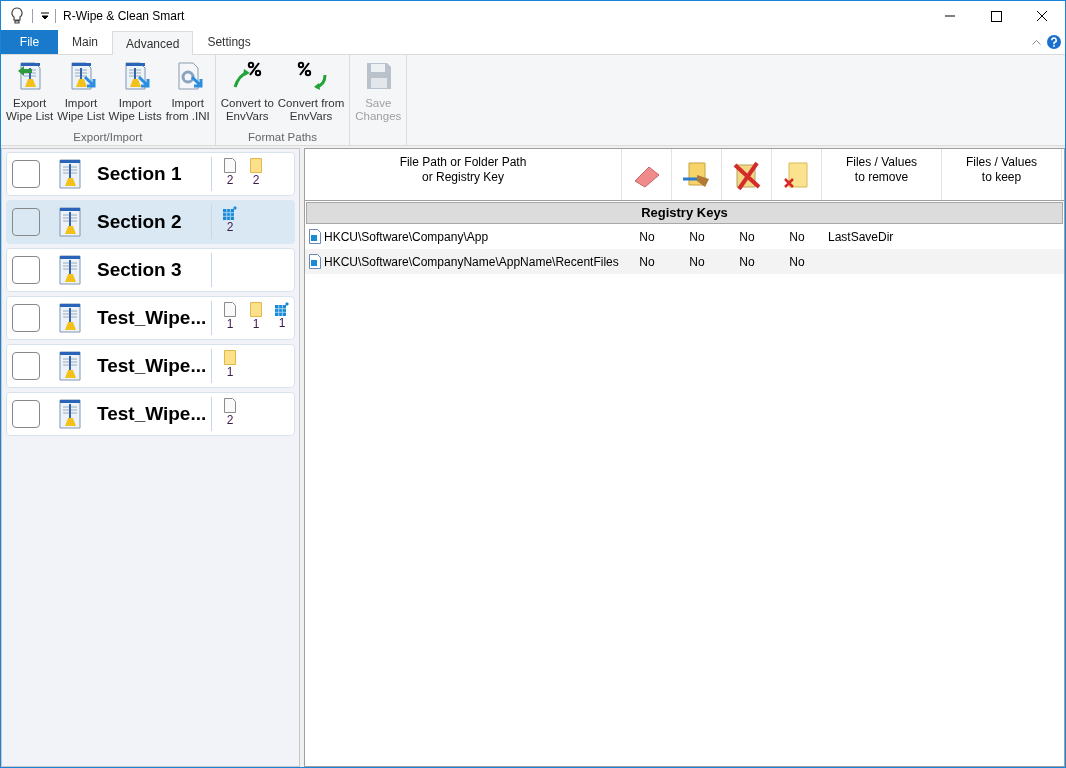 The image size is (1066, 768). I want to click on ribbon-button: Import from .INI, so click(187, 91).